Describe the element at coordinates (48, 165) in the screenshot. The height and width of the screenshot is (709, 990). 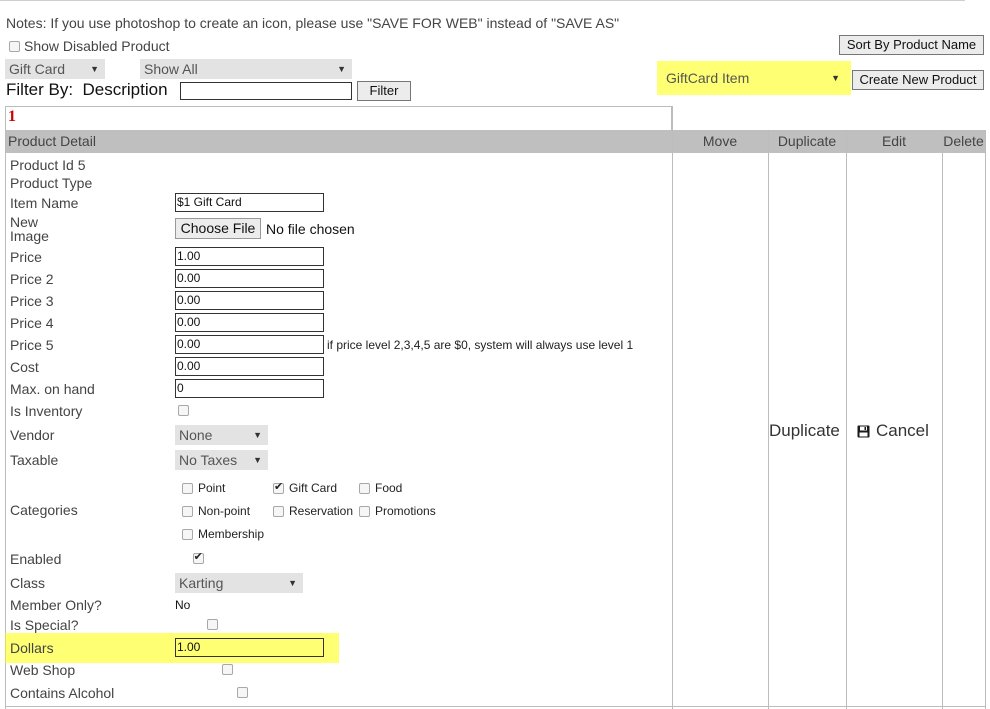
I see `product-id-label: Product Id 5` at that location.